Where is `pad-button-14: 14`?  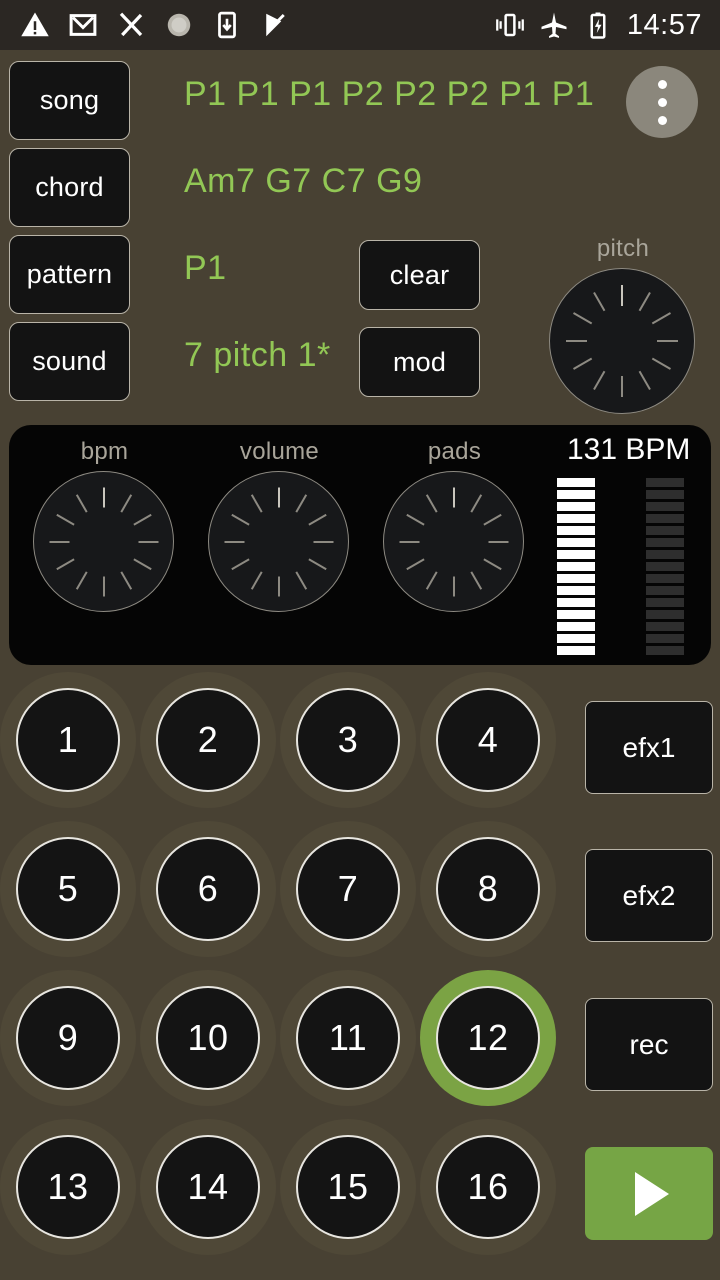 pad-button-14: 14 is located at coordinates (208, 1187).